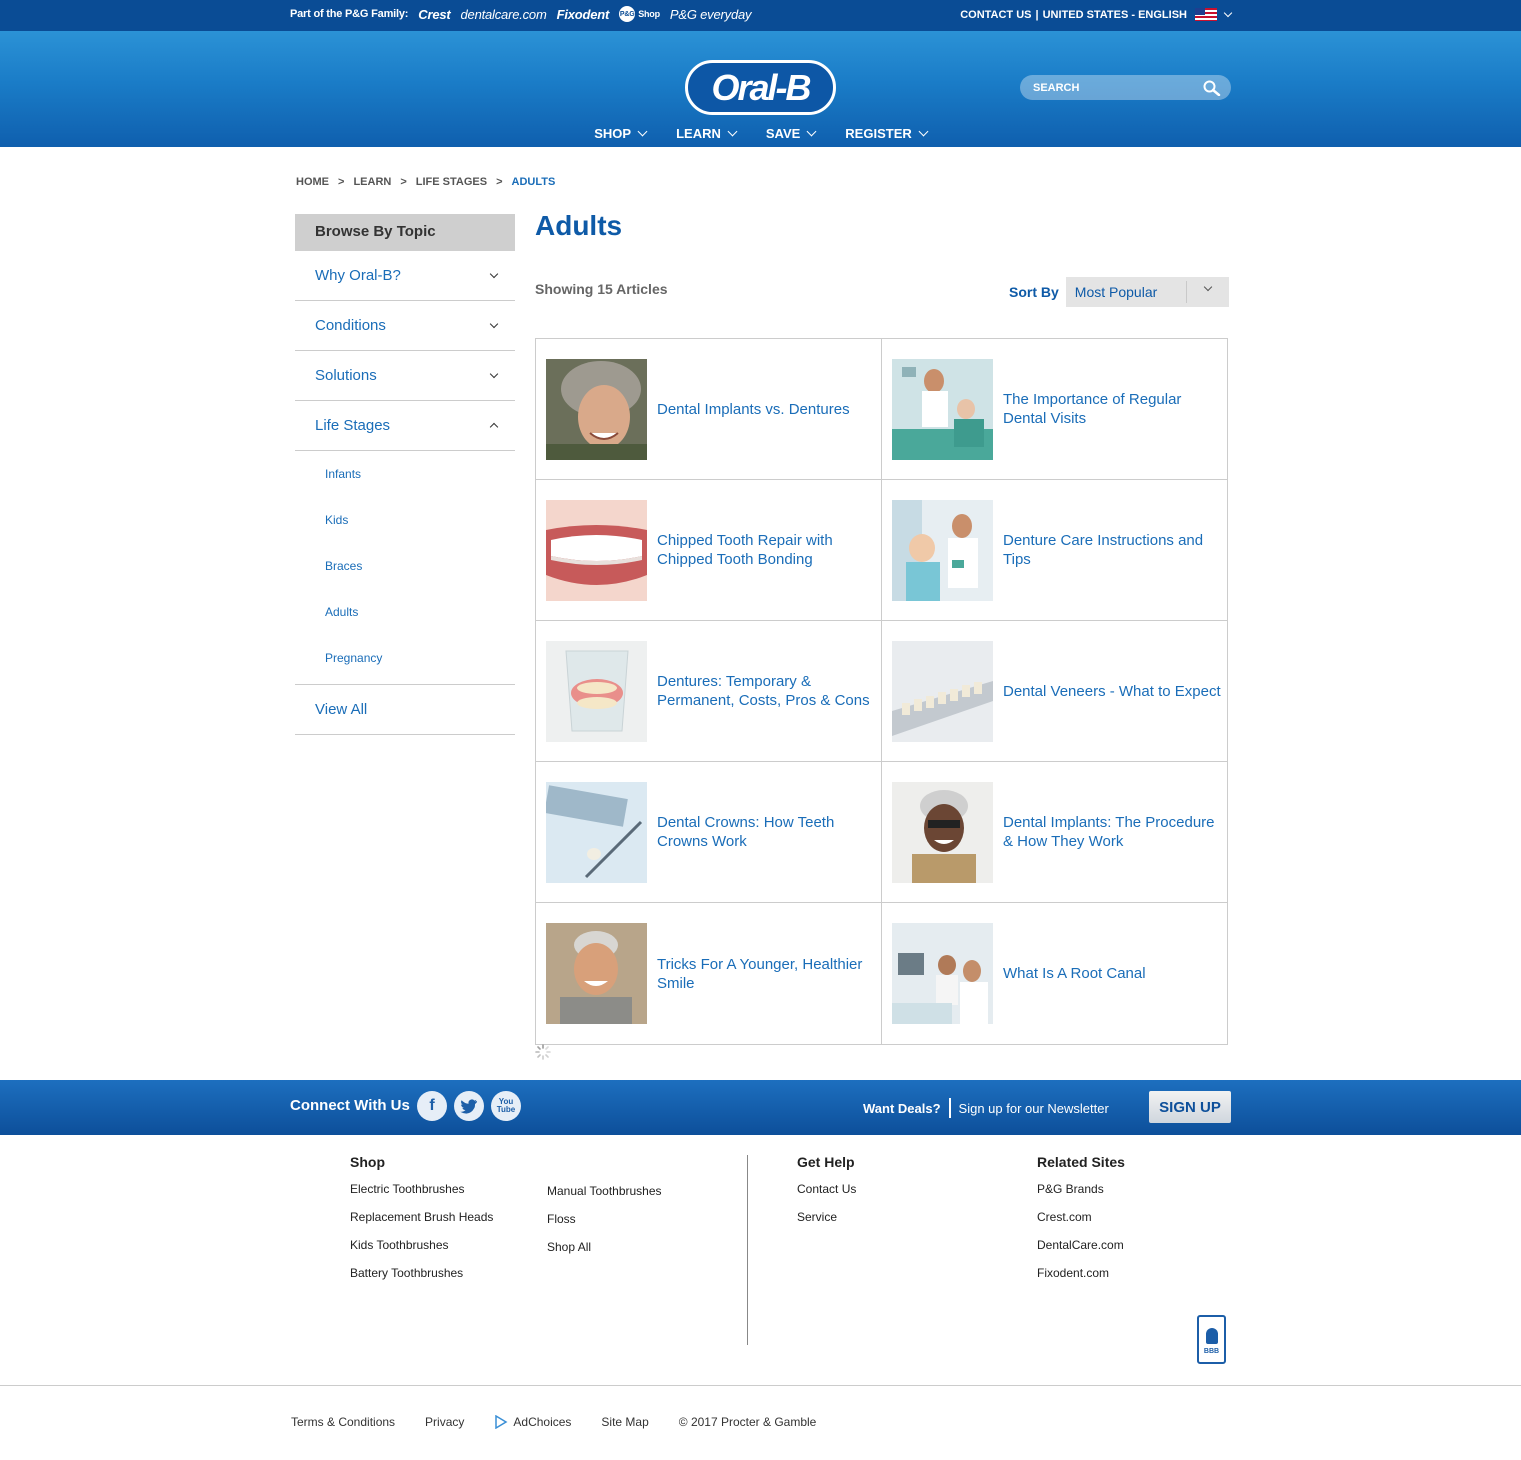 The height and width of the screenshot is (1460, 1521). Describe the element at coordinates (542, 1422) in the screenshot. I see `adchoices-label: AdChoices` at that location.